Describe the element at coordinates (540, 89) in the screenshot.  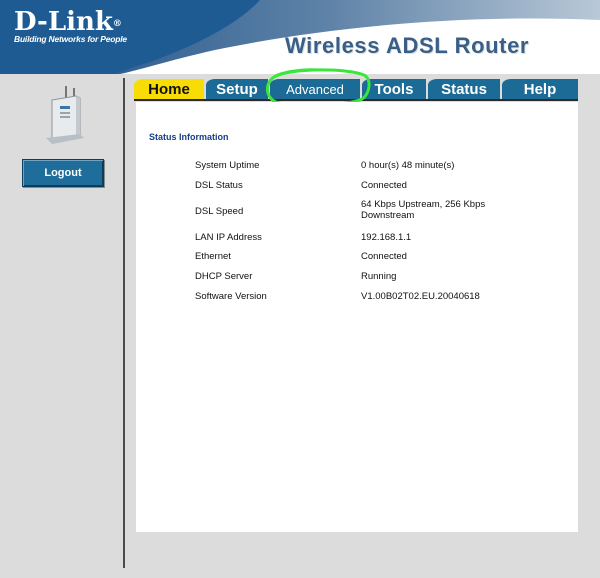
I see `tab-help: Help` at that location.